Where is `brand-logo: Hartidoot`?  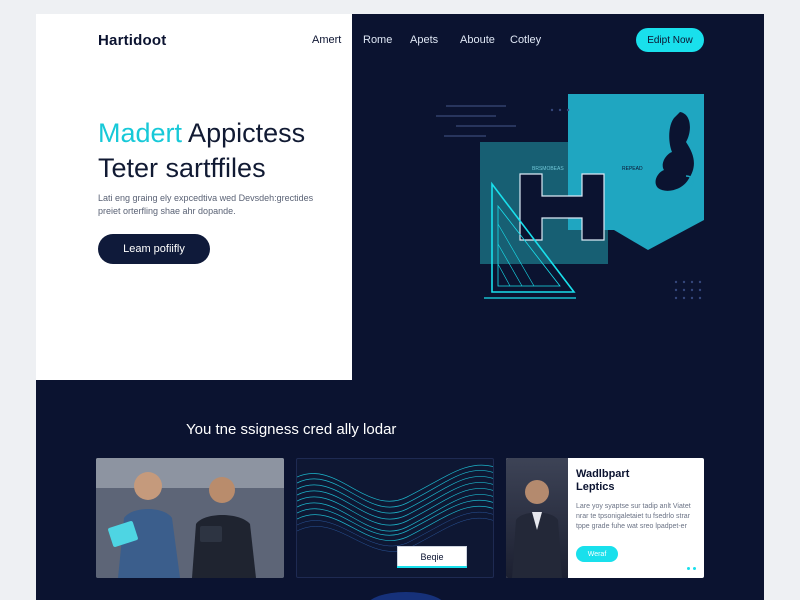
brand-logo: Hartidoot is located at coordinates (132, 40).